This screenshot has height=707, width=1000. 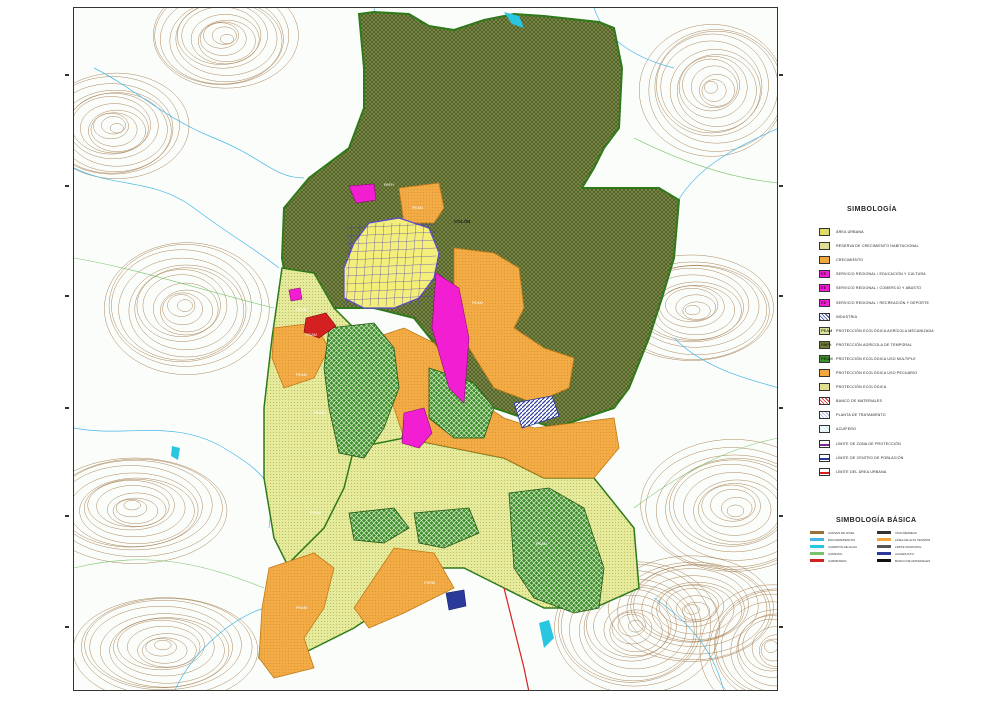 What do you see at coordinates (826, 344) in the screenshot?
I see `legend-code: PAFH` at bounding box center [826, 344].